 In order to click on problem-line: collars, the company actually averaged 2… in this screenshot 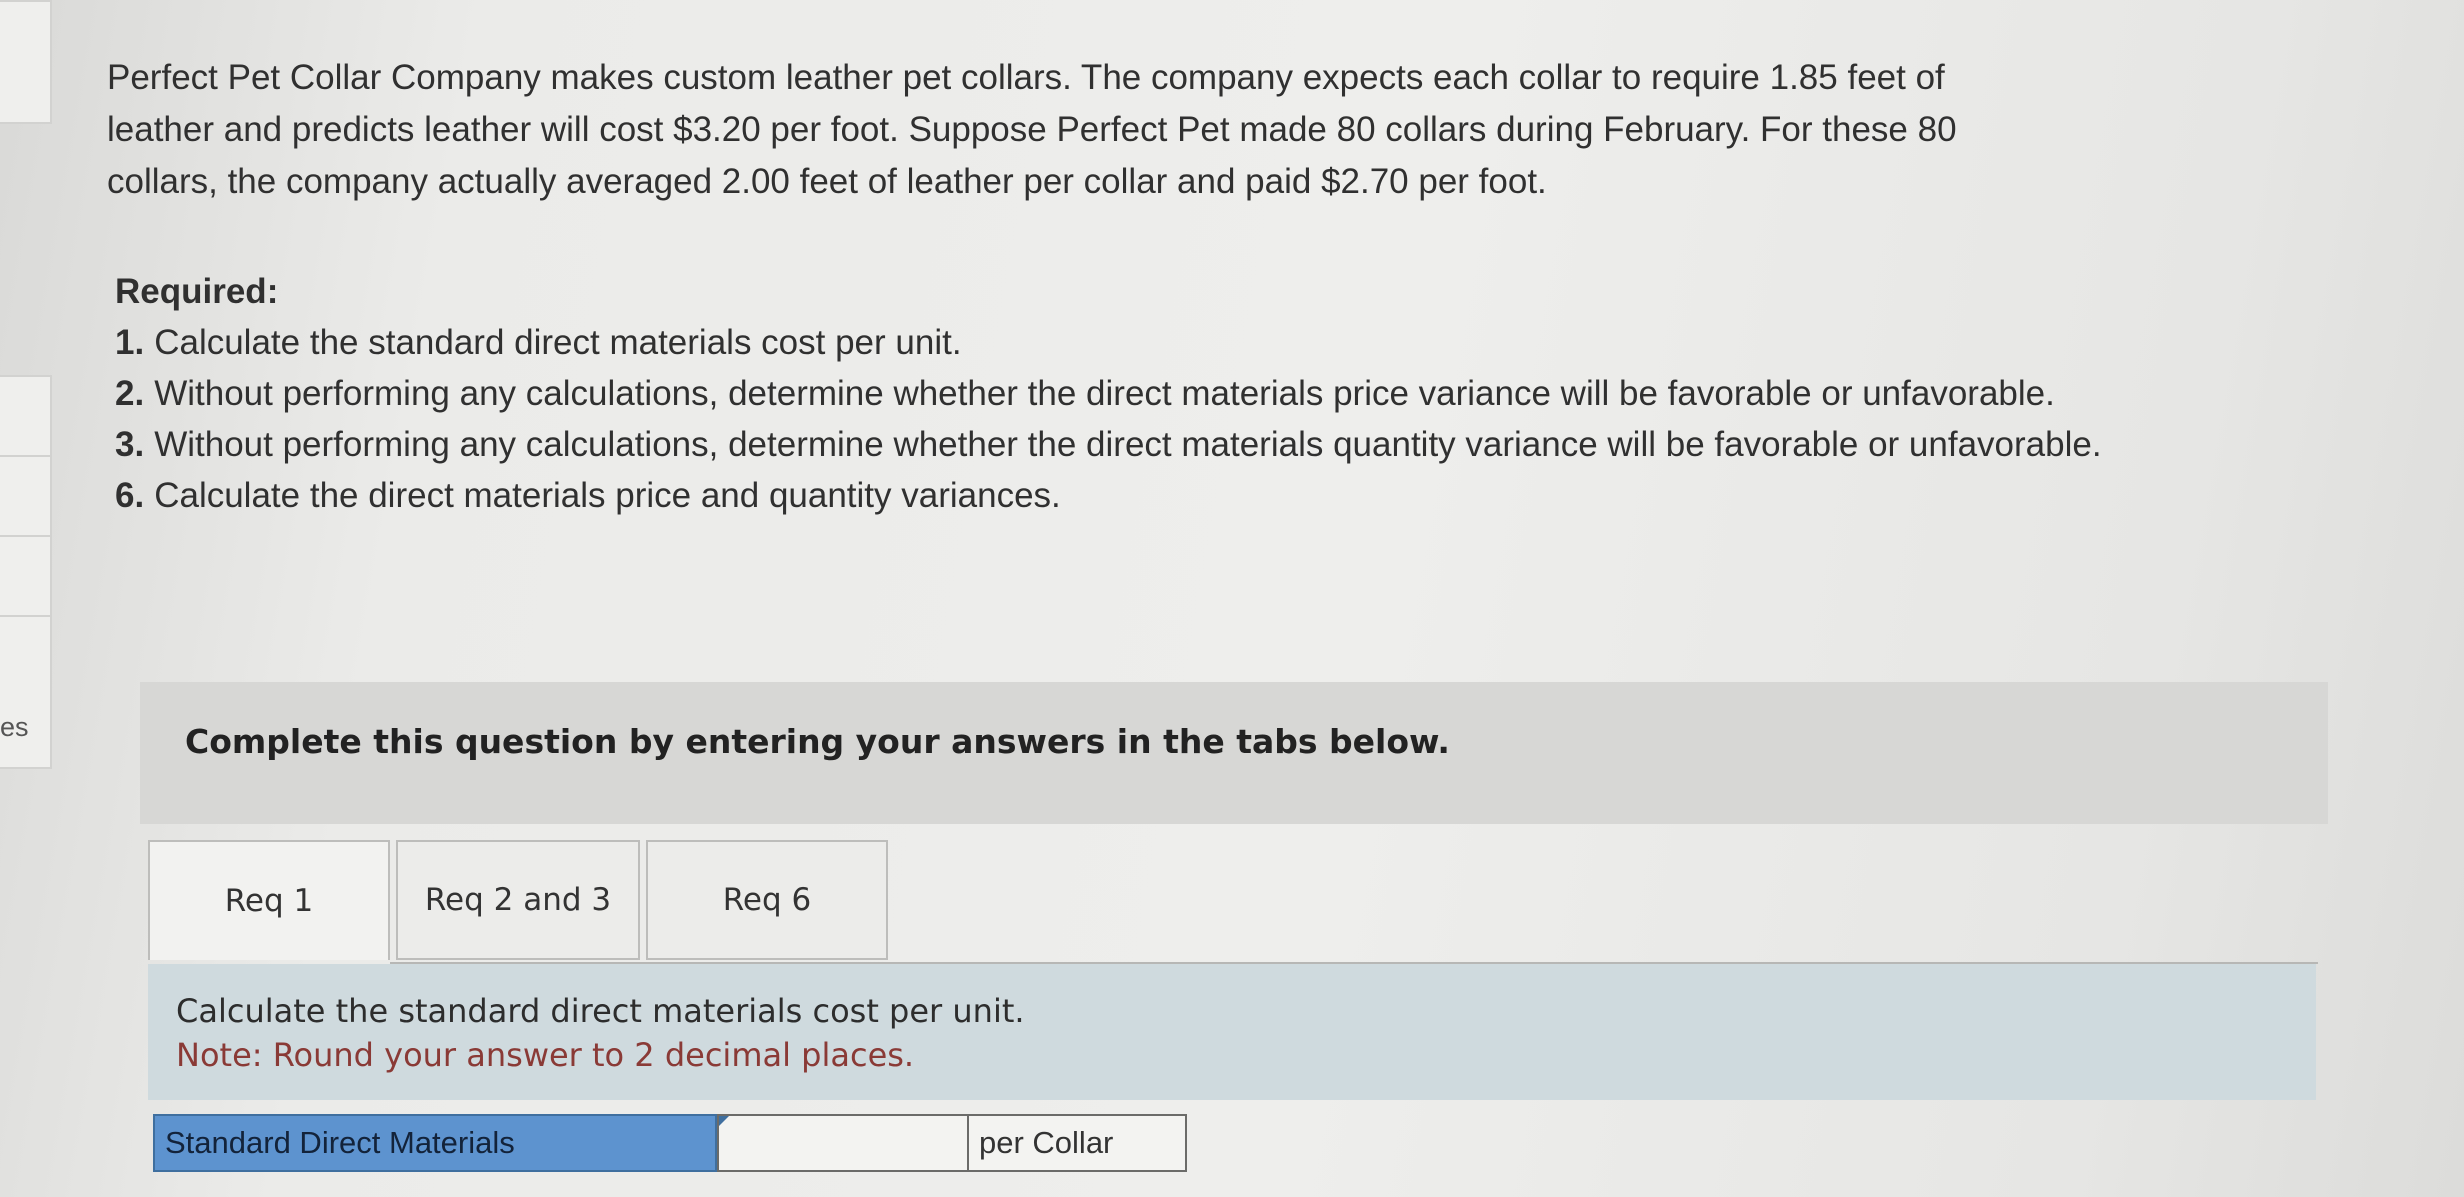, I will do `click(827, 181)`.